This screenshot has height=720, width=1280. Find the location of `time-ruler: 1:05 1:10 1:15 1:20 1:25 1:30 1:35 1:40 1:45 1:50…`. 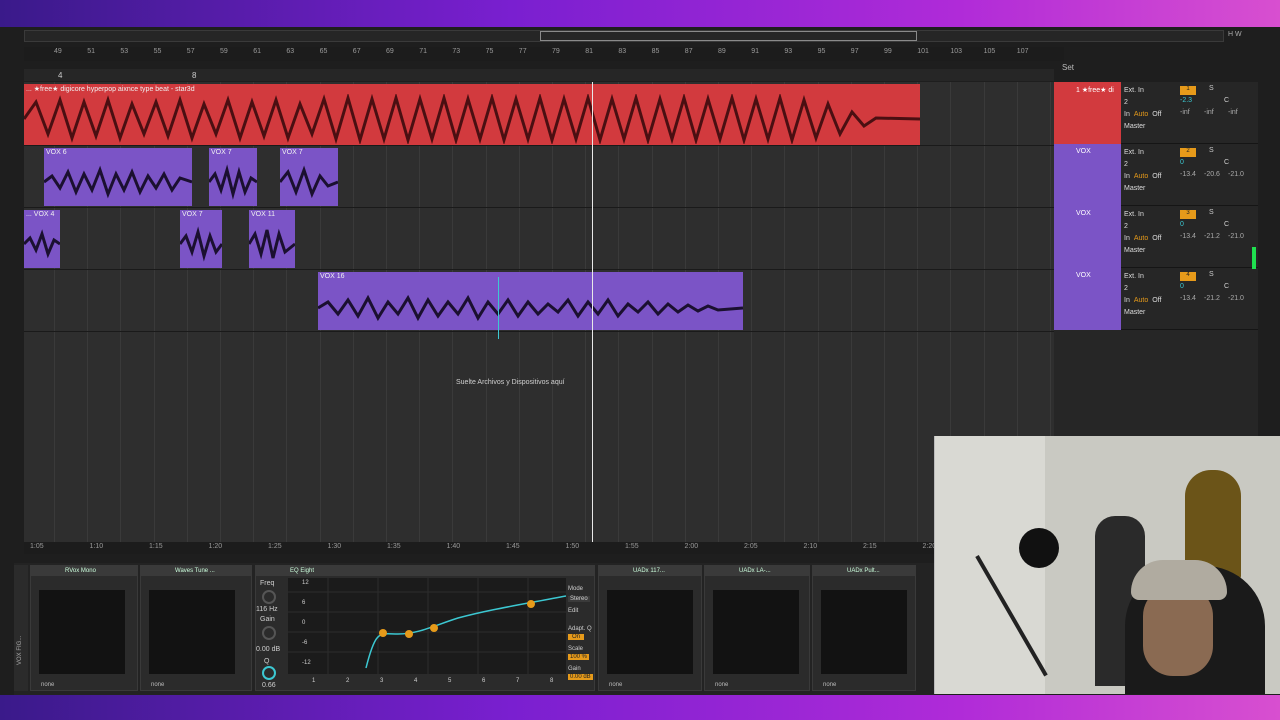

time-ruler: 1:05 1:10 1:15 1:20 1:25 1:30 1:35 1:40 1:45 1:50… is located at coordinates (480, 548).